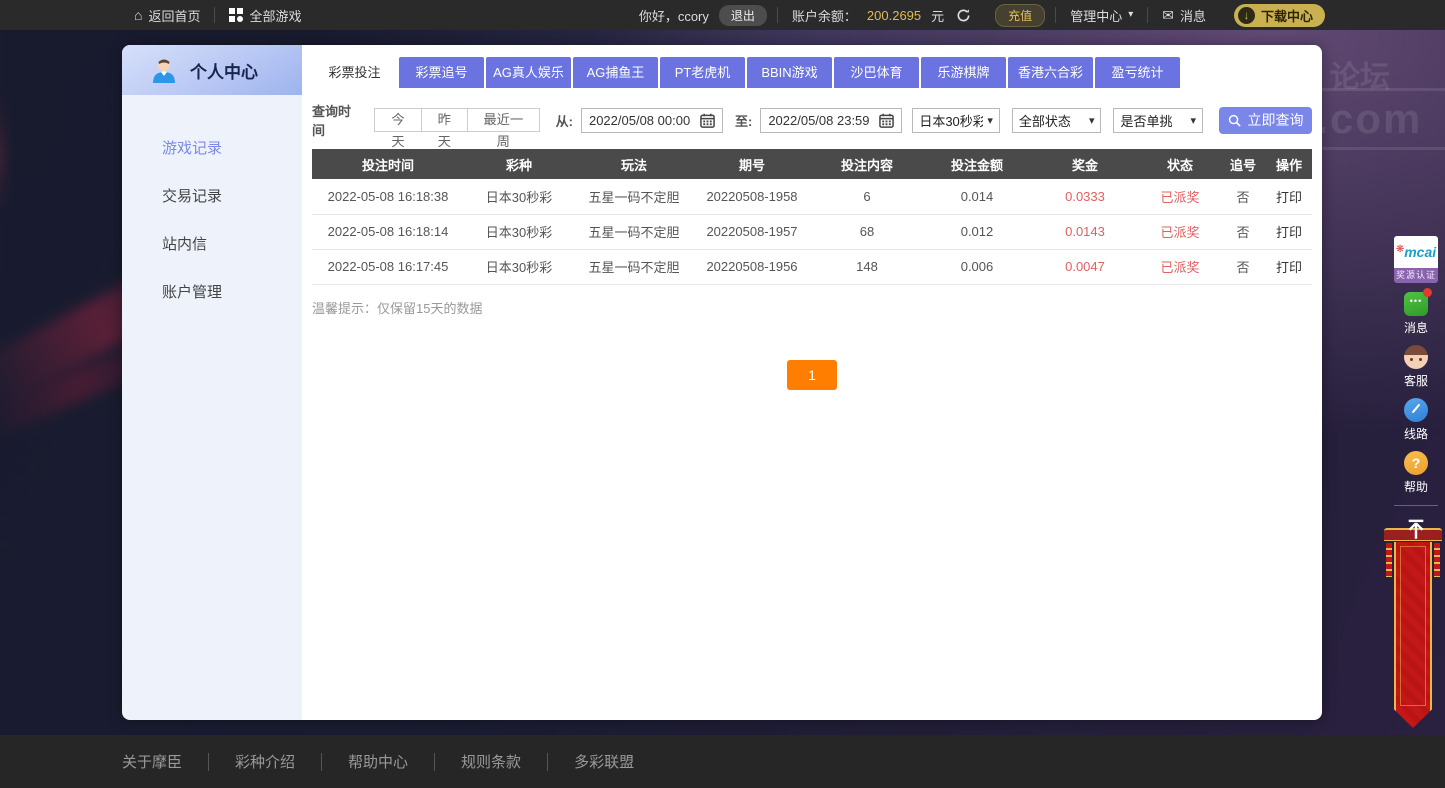  I want to click on widget-messages-button: 消息, so click(1416, 312).